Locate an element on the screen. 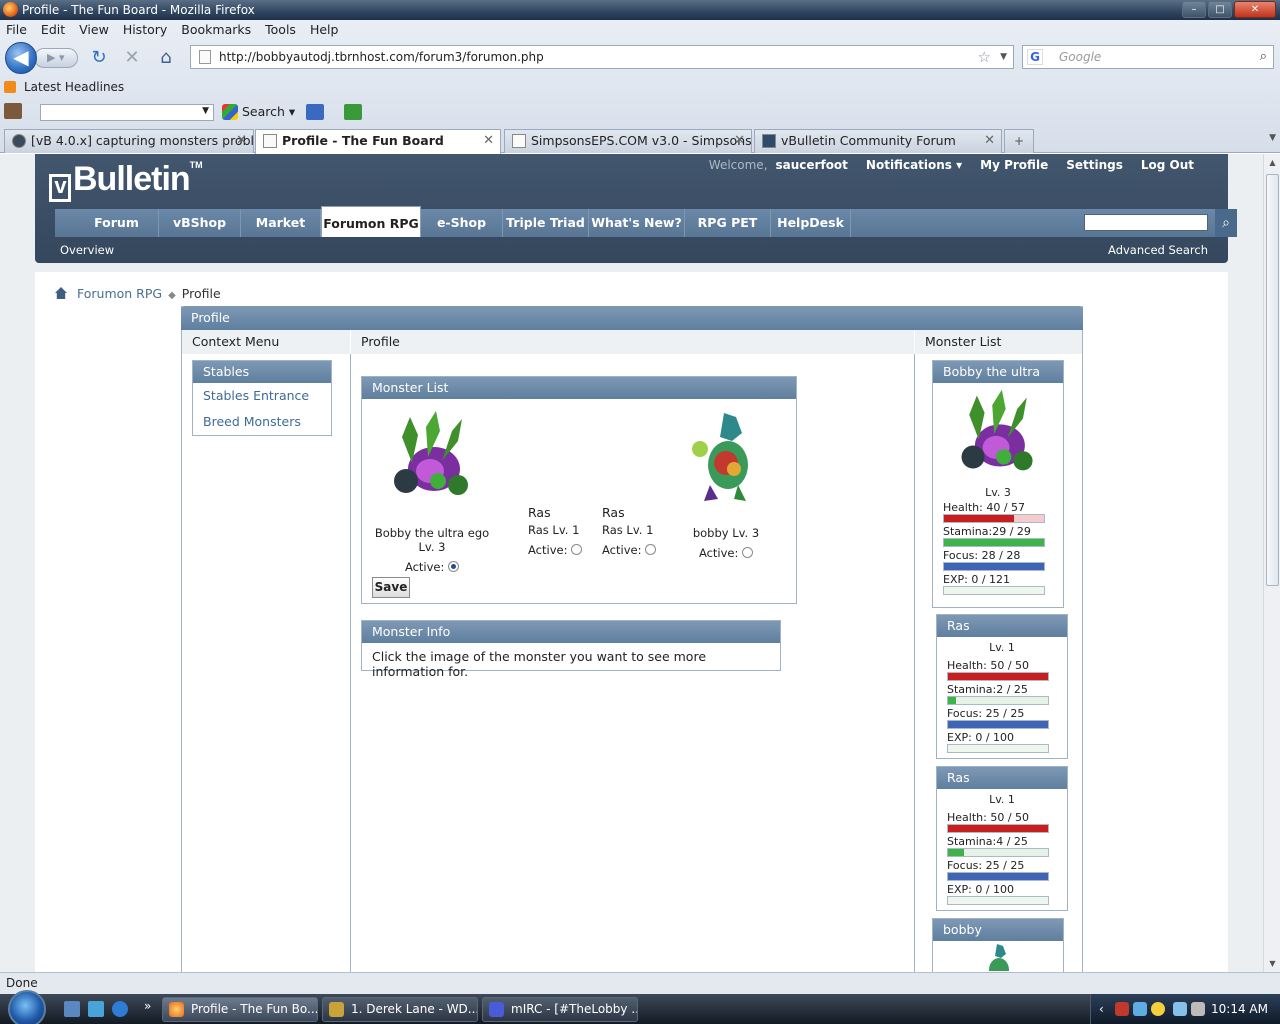  volume-icon is located at coordinates (1198, 1009).